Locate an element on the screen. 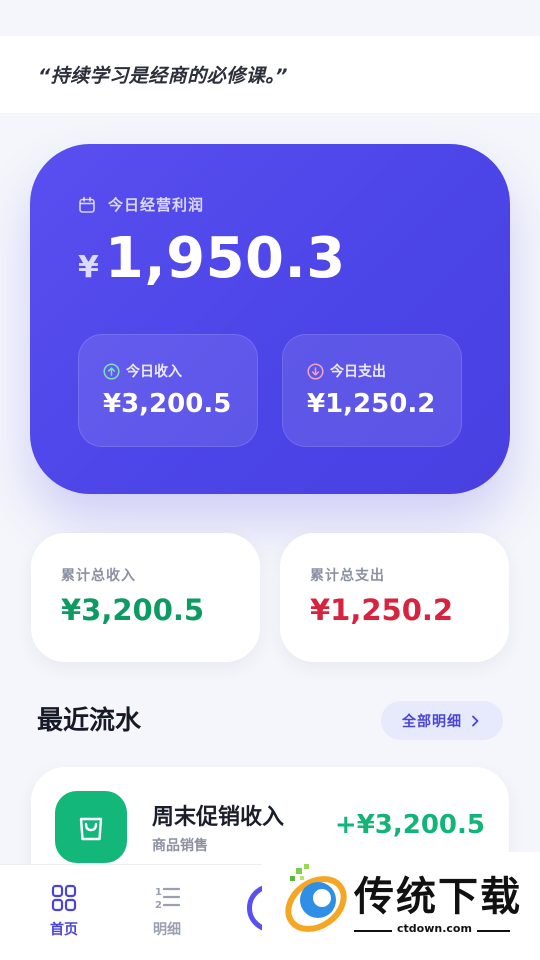 The height and width of the screenshot is (960, 540). list-icon: 1 2 is located at coordinates (168, 899).